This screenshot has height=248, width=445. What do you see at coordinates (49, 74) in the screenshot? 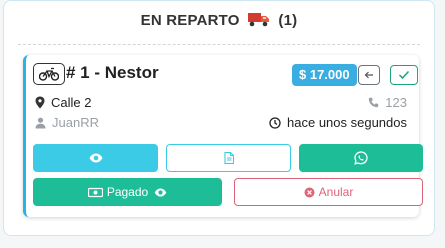
I see `bicycle-icon` at bounding box center [49, 74].